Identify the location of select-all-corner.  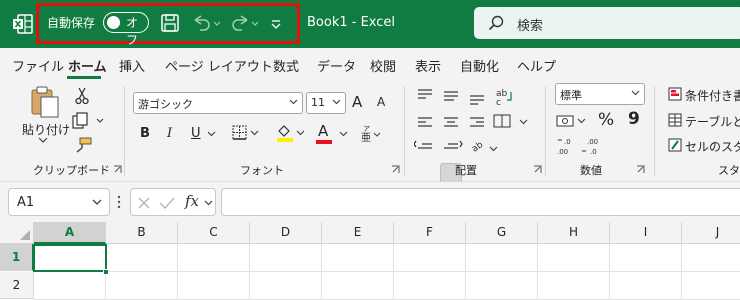
(17, 233).